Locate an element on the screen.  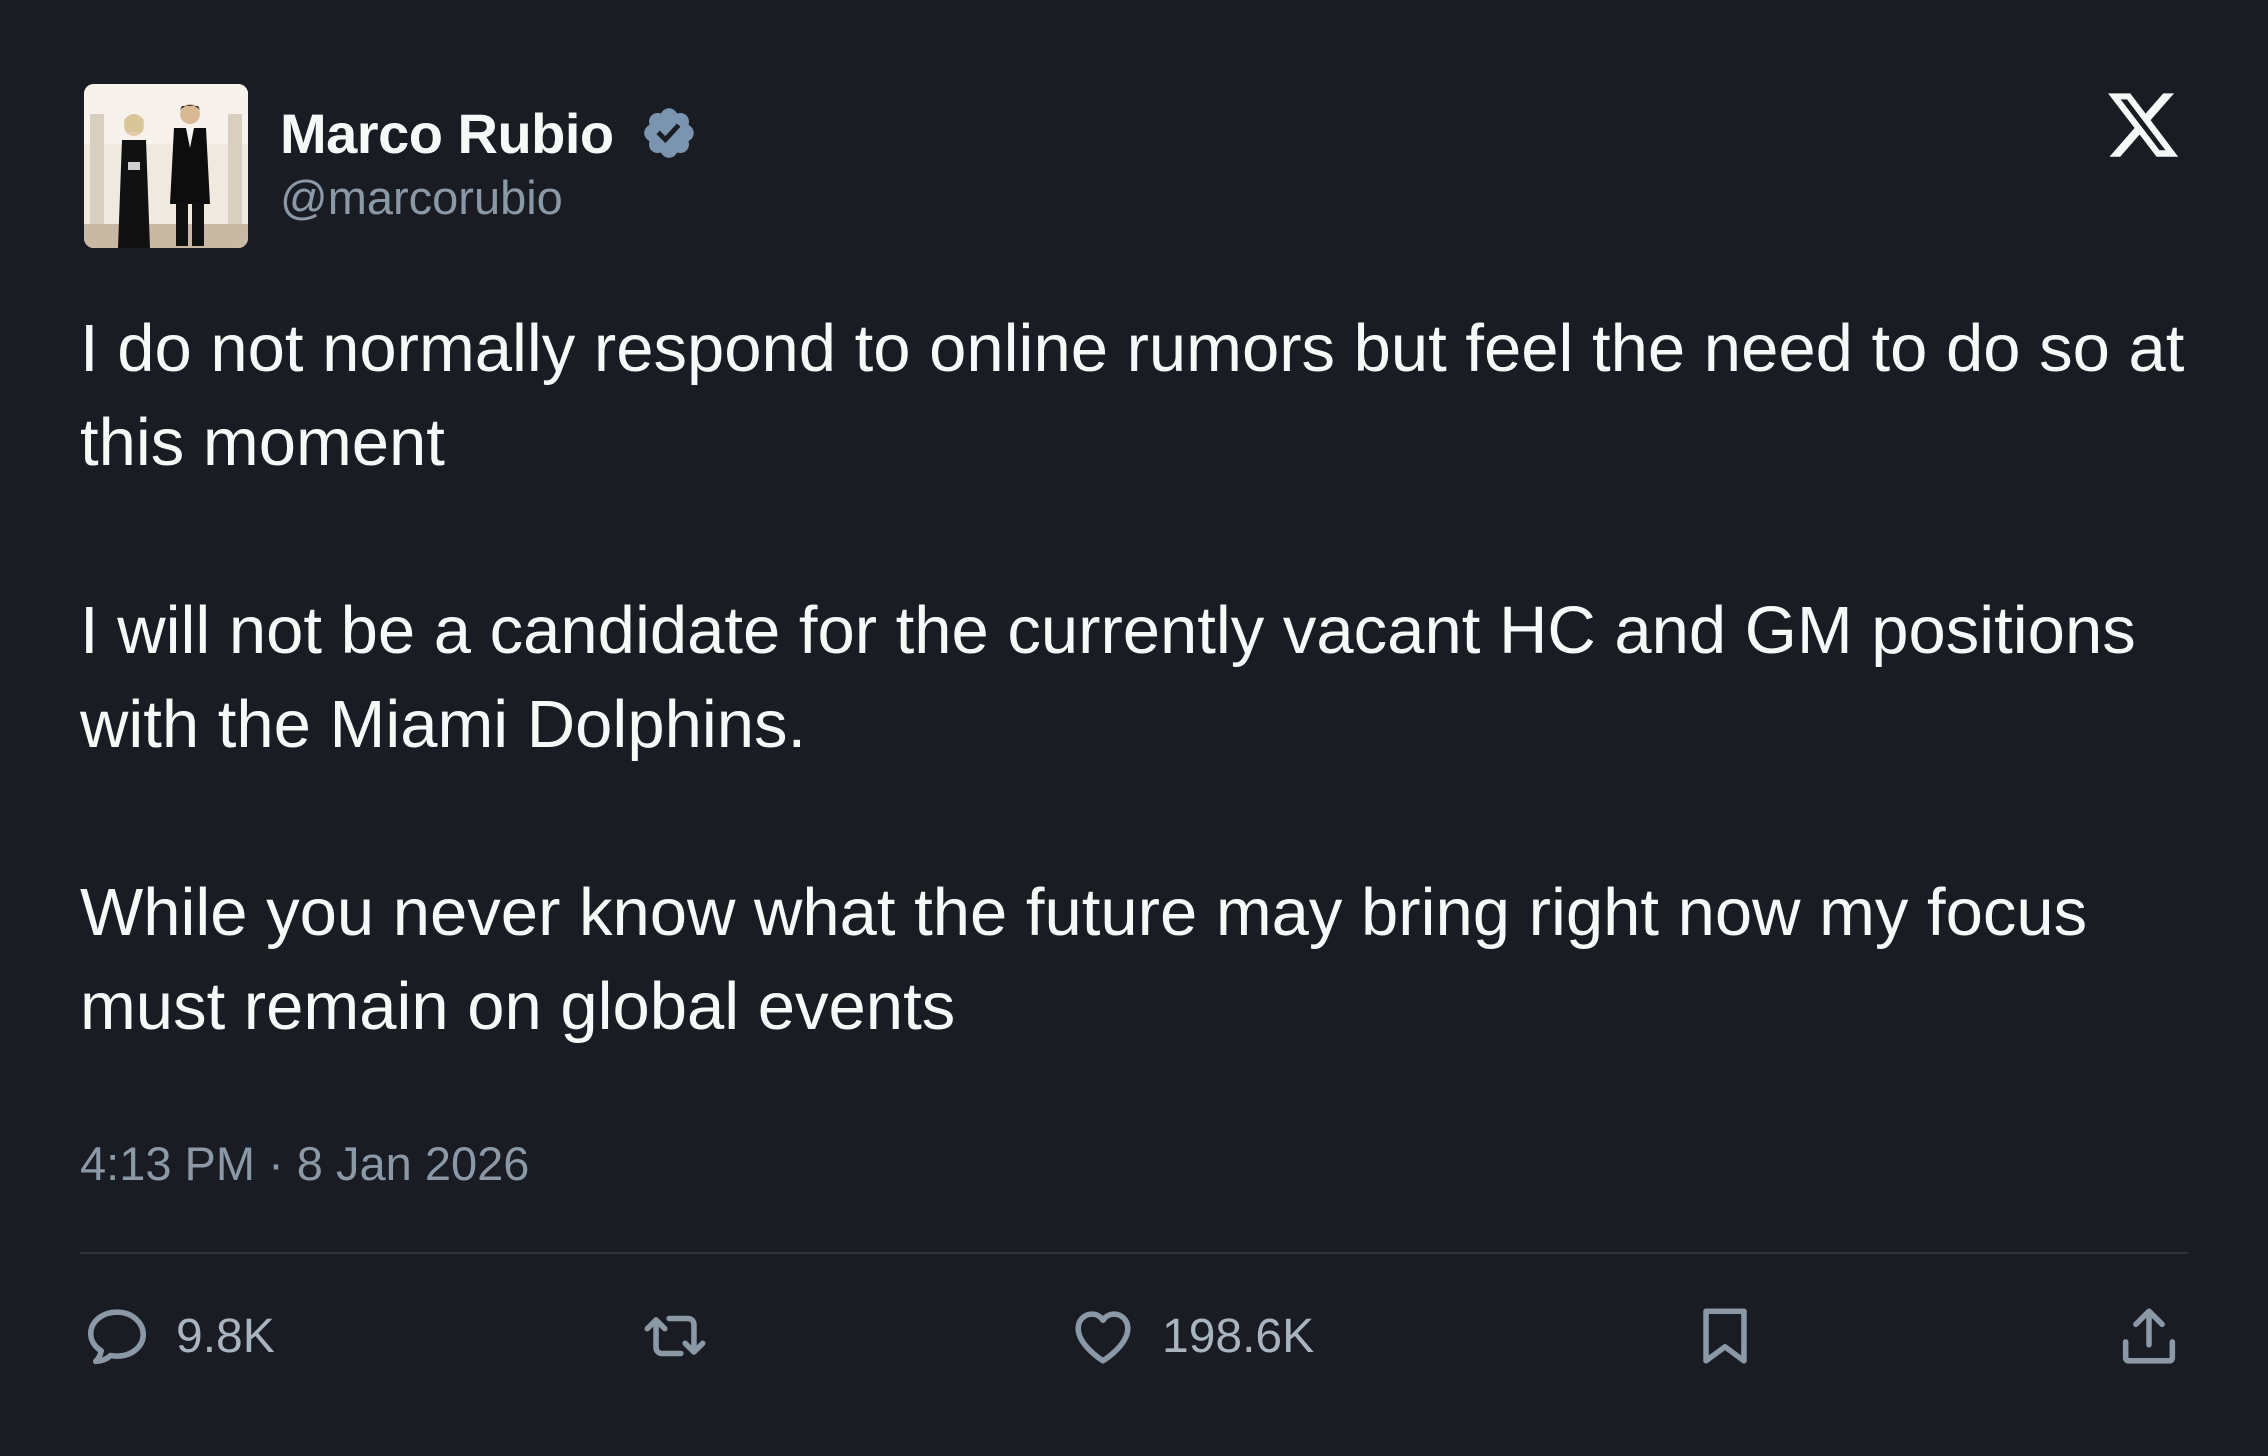
avatar-photo is located at coordinates (166, 166).